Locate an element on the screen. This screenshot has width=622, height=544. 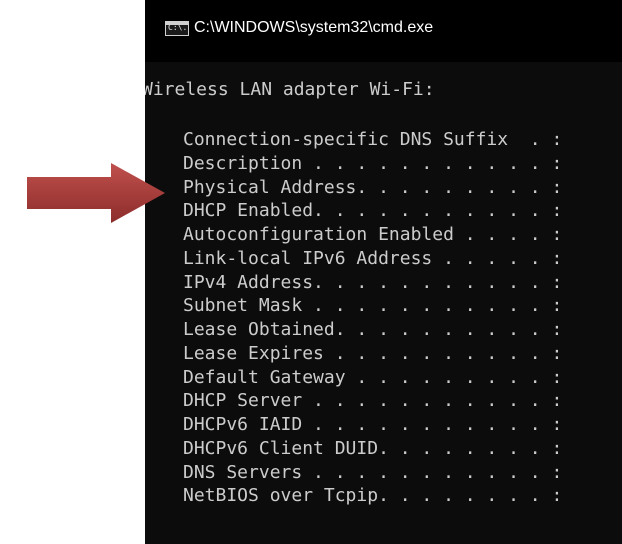
entry-lease-expires: Lease Expires . . . . . . . . . . : is located at coordinates (373, 353).